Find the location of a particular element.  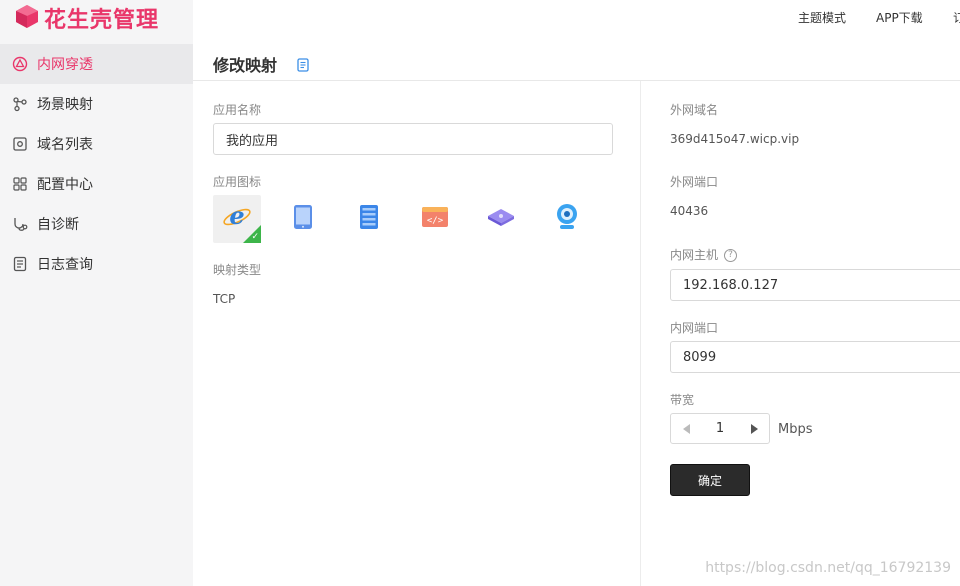

sidebar-item-label: 自诊断 is located at coordinates (58, 225).